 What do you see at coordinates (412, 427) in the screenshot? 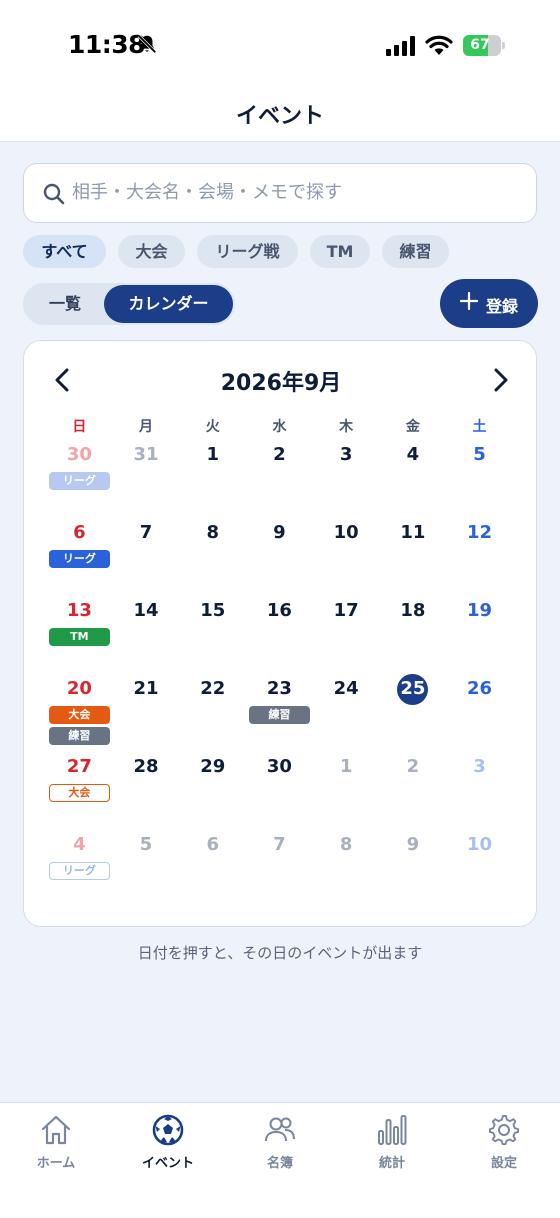
I see `weekday-fri: 金` at bounding box center [412, 427].